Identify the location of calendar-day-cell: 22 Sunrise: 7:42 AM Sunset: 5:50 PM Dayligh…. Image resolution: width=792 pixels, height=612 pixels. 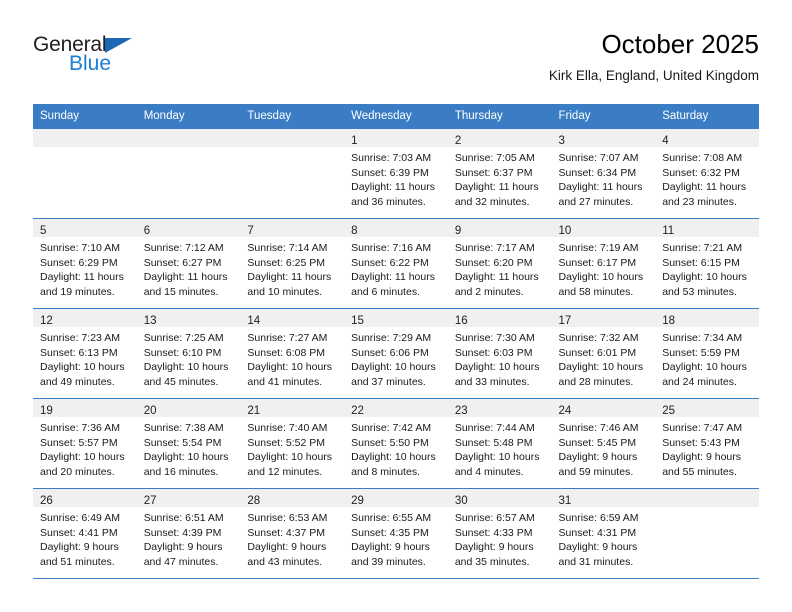
(396, 443).